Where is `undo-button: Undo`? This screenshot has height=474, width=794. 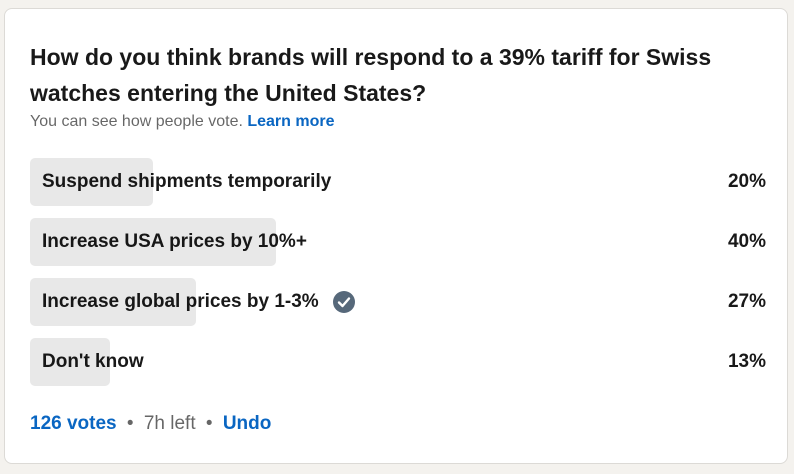 undo-button: Undo is located at coordinates (247, 423).